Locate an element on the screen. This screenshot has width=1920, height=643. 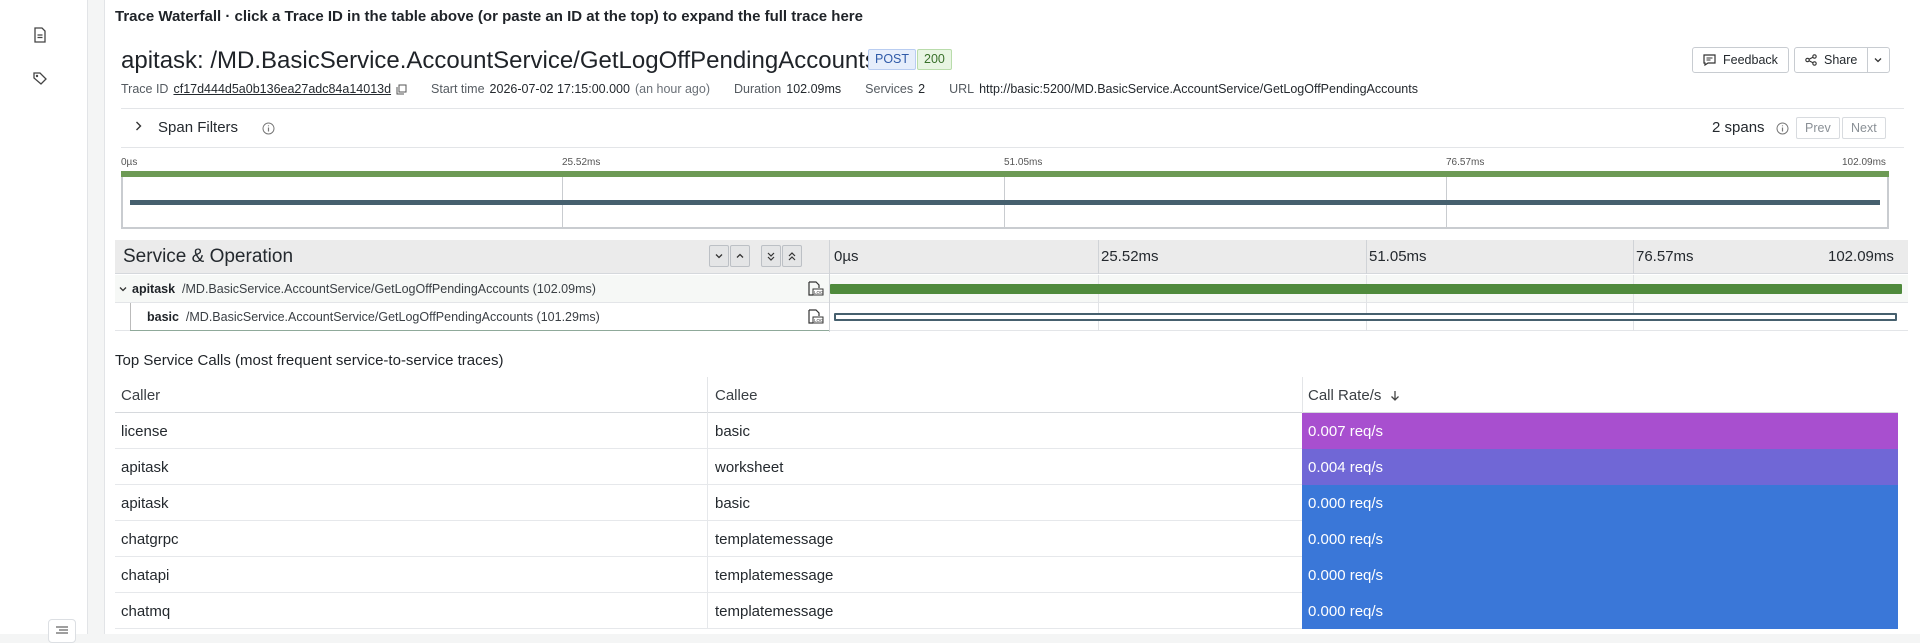
tag-icon is located at coordinates (40, 79).